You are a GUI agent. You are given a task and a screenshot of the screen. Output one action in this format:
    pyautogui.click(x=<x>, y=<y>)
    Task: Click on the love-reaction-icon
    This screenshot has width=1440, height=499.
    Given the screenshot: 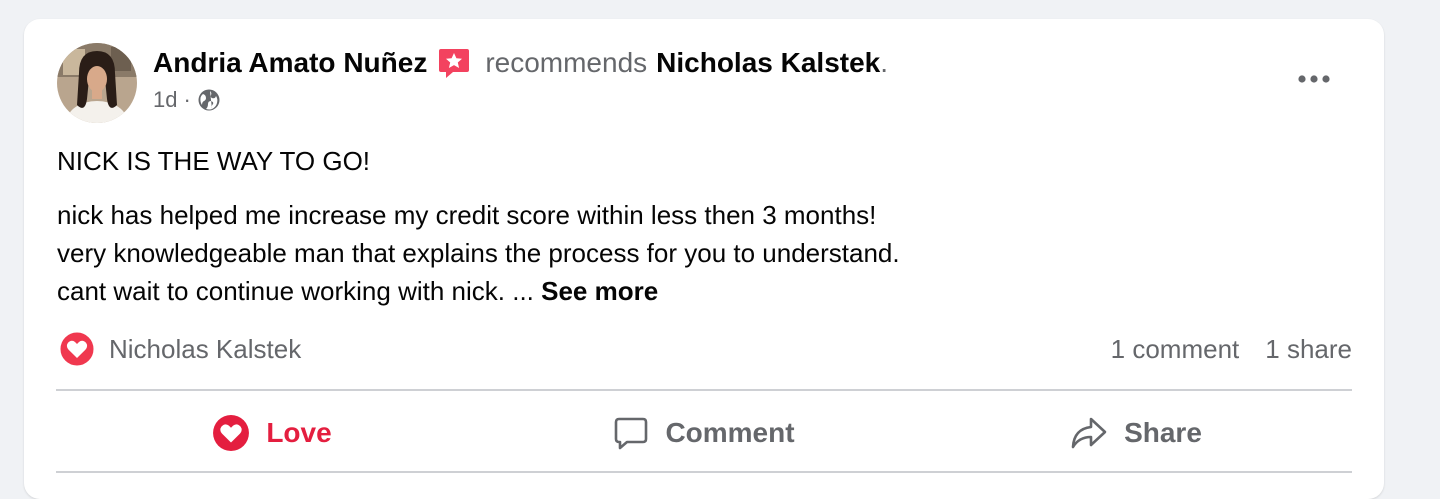 What is the action you would take?
    pyautogui.click(x=77, y=349)
    